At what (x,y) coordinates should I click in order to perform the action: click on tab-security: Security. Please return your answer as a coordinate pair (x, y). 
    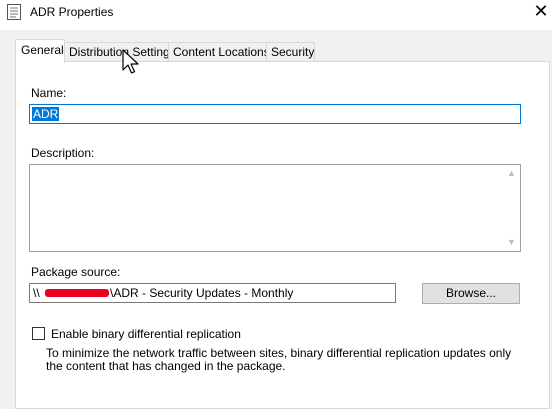
    Looking at the image, I should click on (290, 52).